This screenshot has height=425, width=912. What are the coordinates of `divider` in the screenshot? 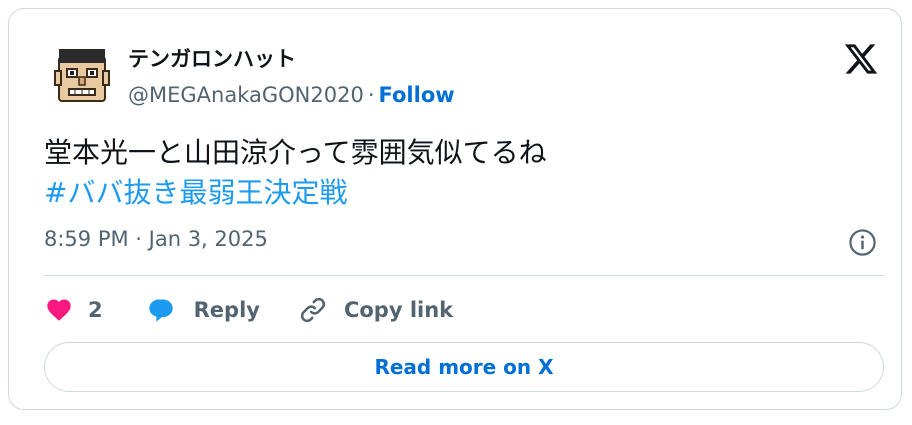 It's located at (464, 275).